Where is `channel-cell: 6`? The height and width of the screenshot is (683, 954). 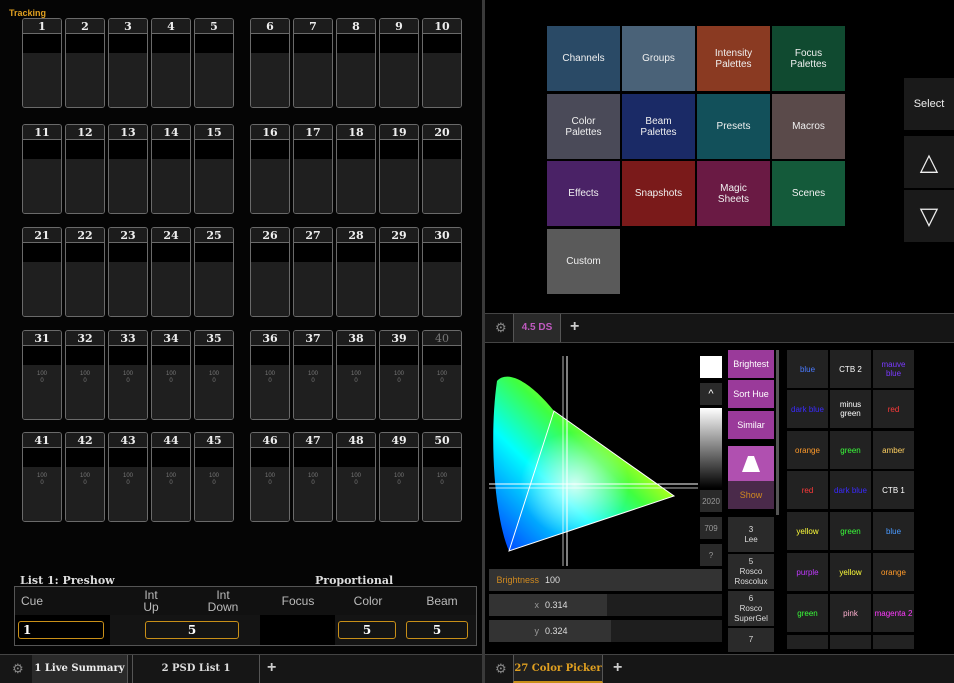 channel-cell: 6 is located at coordinates (270, 63).